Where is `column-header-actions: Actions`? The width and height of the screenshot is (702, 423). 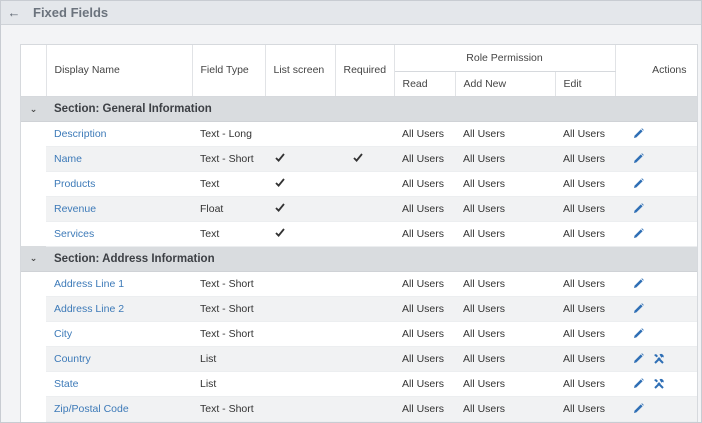 column-header-actions: Actions is located at coordinates (656, 71).